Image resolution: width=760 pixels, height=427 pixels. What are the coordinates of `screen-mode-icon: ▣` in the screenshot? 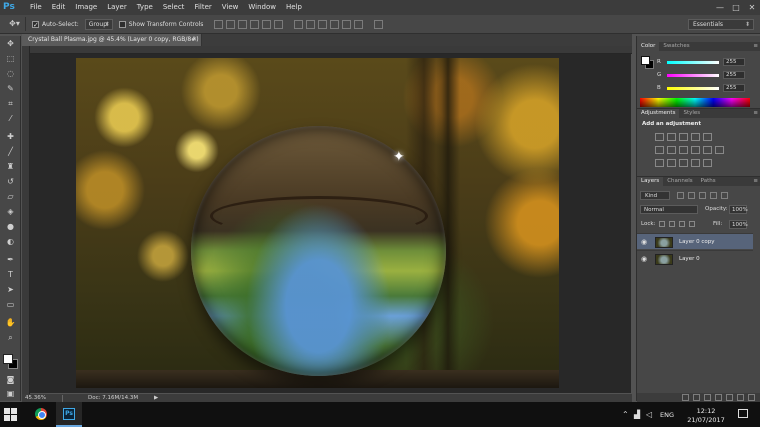 It's located at (10, 393).